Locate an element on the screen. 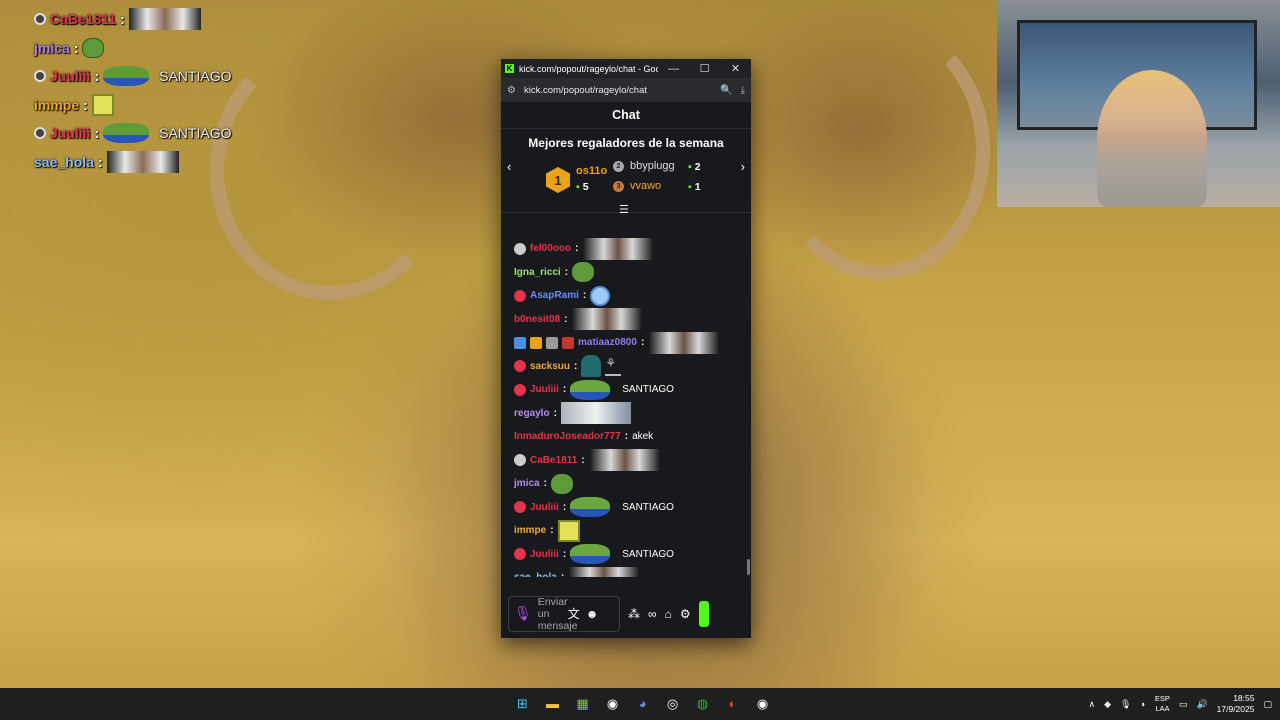  chrome-icon: ◐ is located at coordinates (732, 703).